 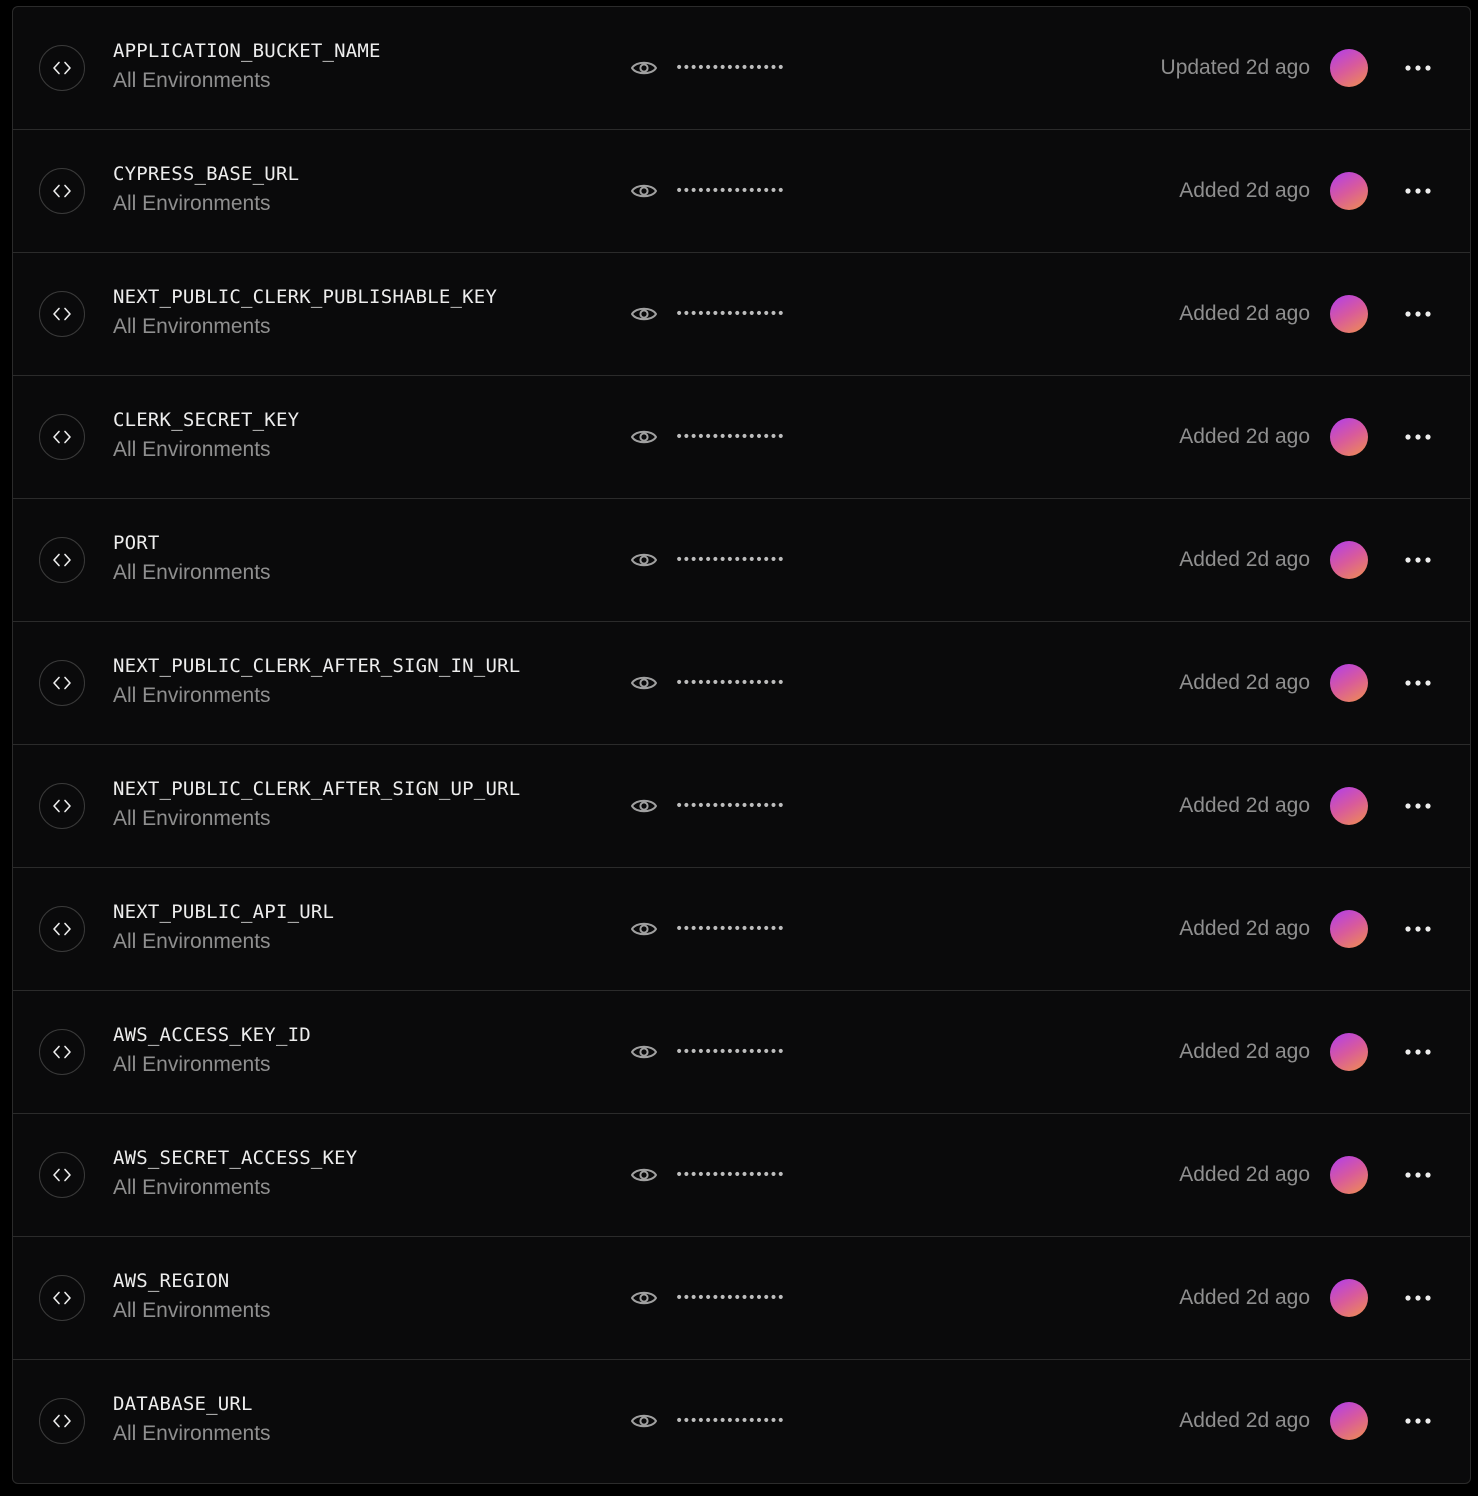 What do you see at coordinates (317, 789) in the screenshot?
I see `variable-name: NEXT_PUBLIC_CLERK_AFTER_SIGN_UP_URL` at bounding box center [317, 789].